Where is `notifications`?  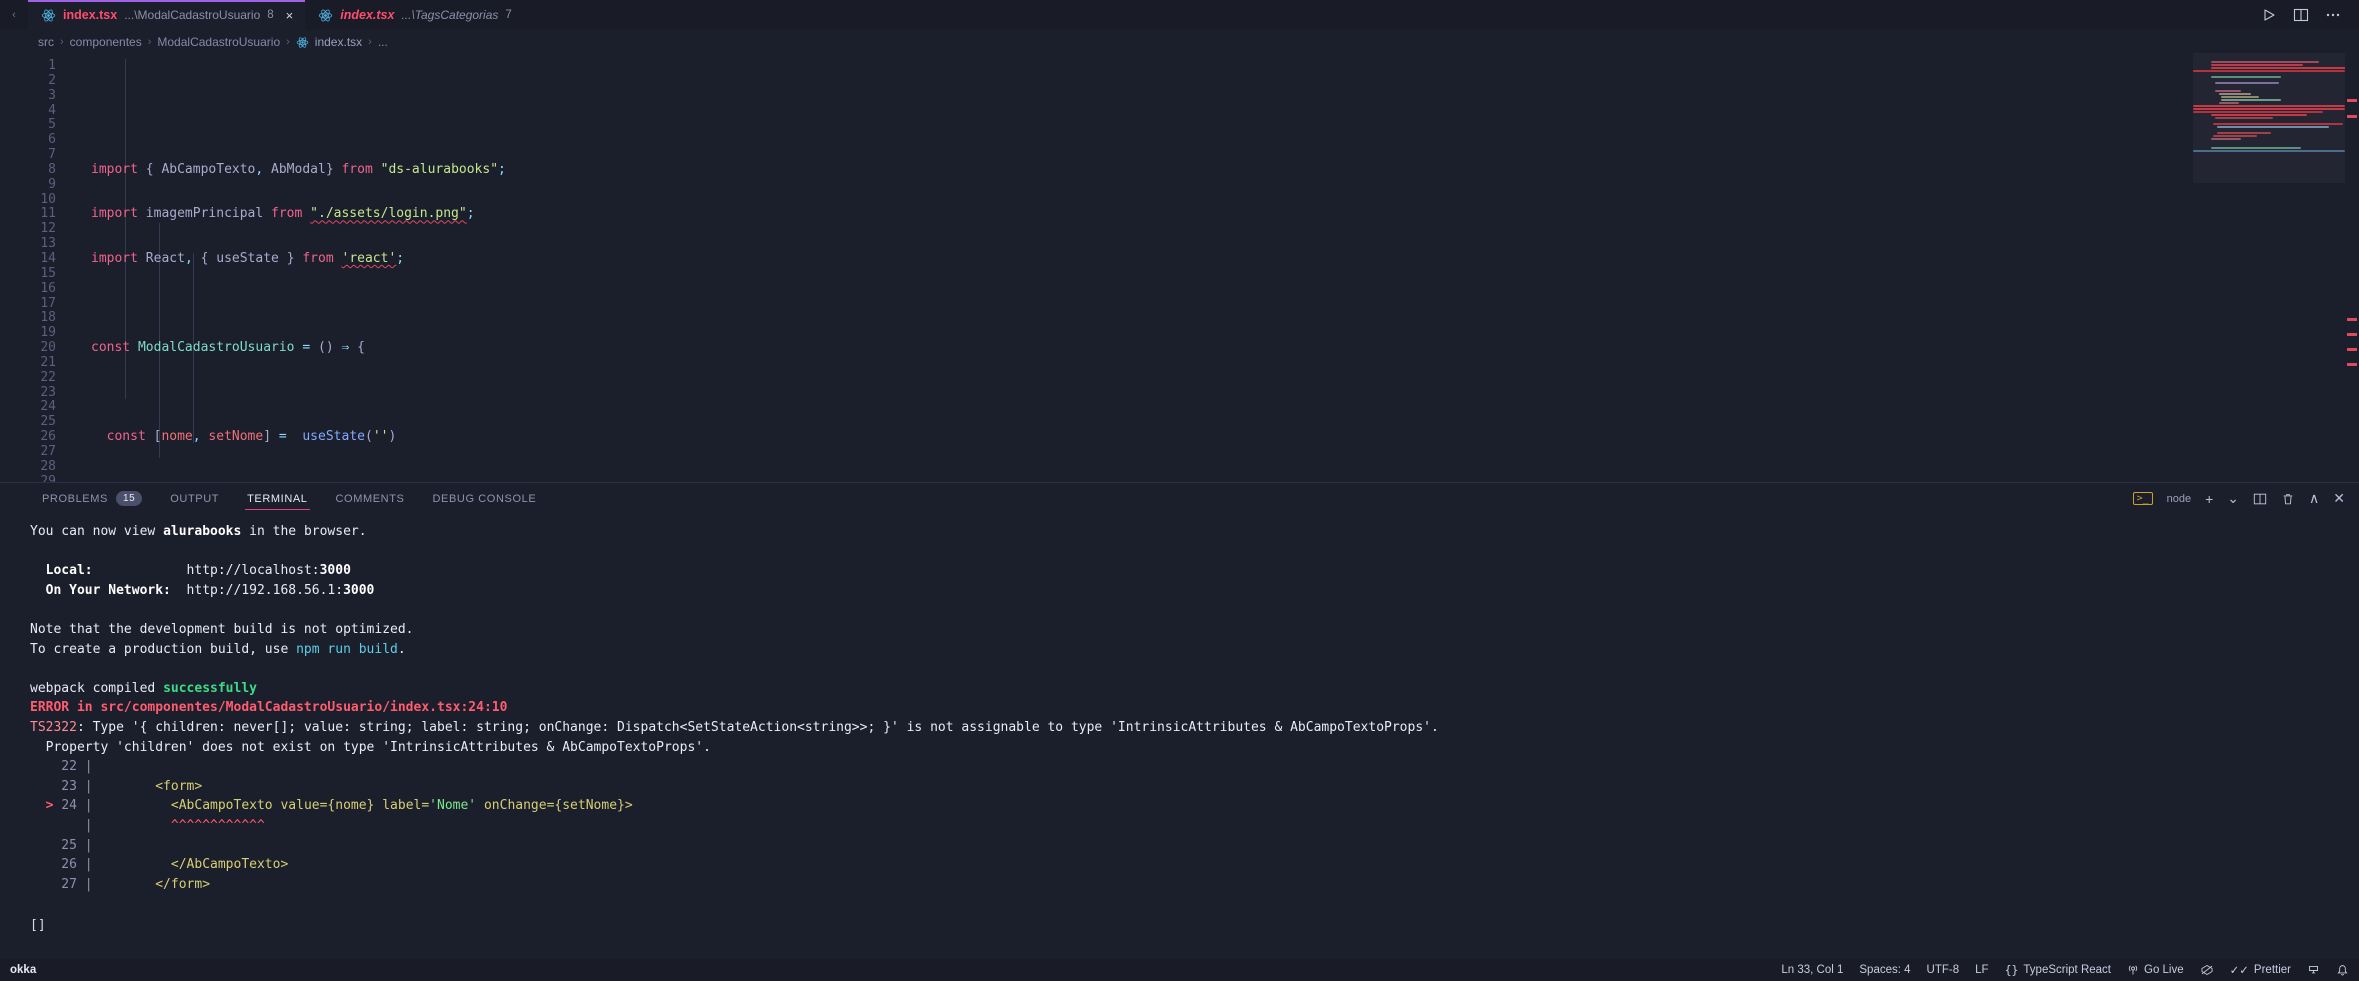 notifications is located at coordinates (2342, 970).